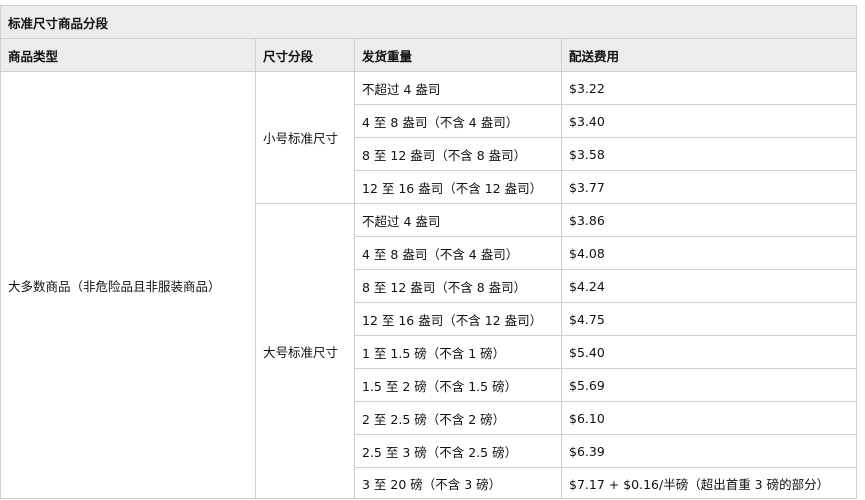 The image size is (865, 500). What do you see at coordinates (458, 385) in the screenshot?
I see `weight-cell: 1.5 至 2 磅（不含 1.5 磅）` at bounding box center [458, 385].